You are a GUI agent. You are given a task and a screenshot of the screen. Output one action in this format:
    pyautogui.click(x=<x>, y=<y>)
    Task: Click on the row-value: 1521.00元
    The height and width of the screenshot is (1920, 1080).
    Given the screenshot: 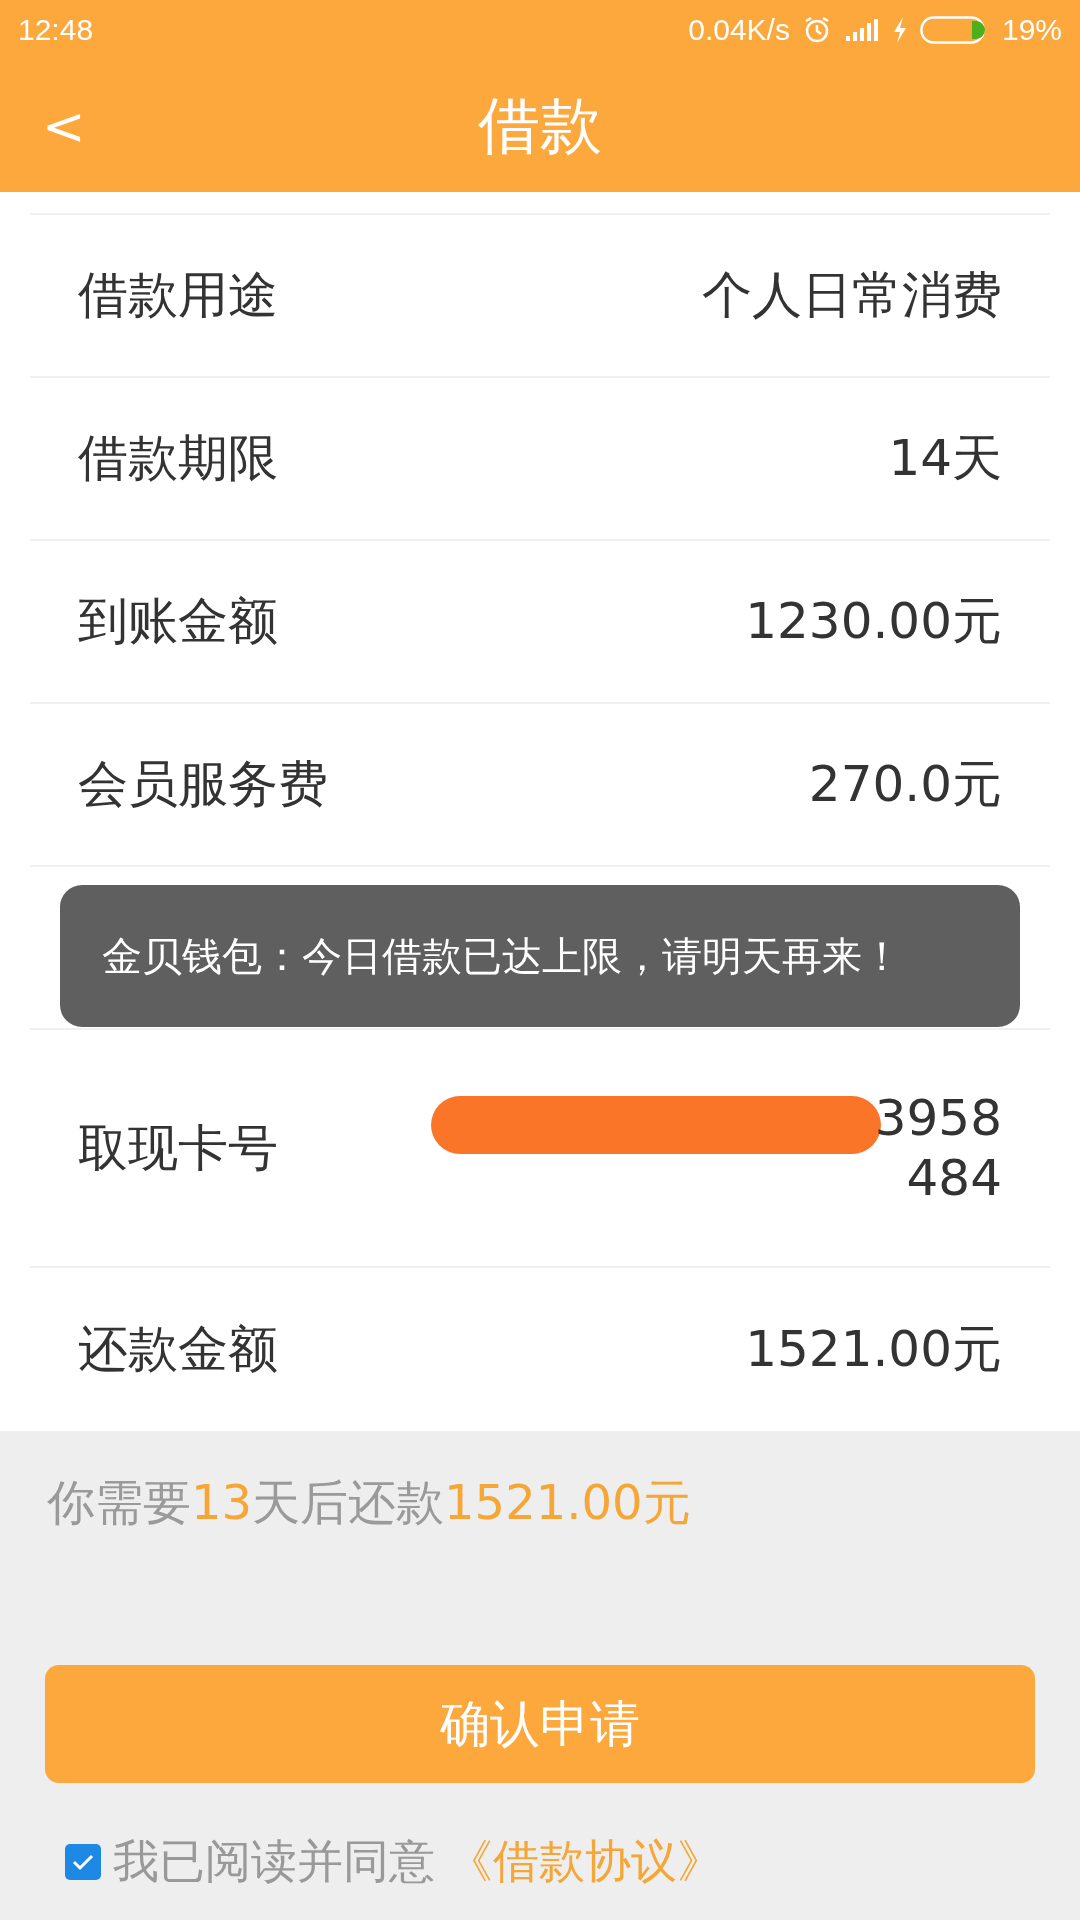 What is the action you would take?
    pyautogui.click(x=873, y=1349)
    